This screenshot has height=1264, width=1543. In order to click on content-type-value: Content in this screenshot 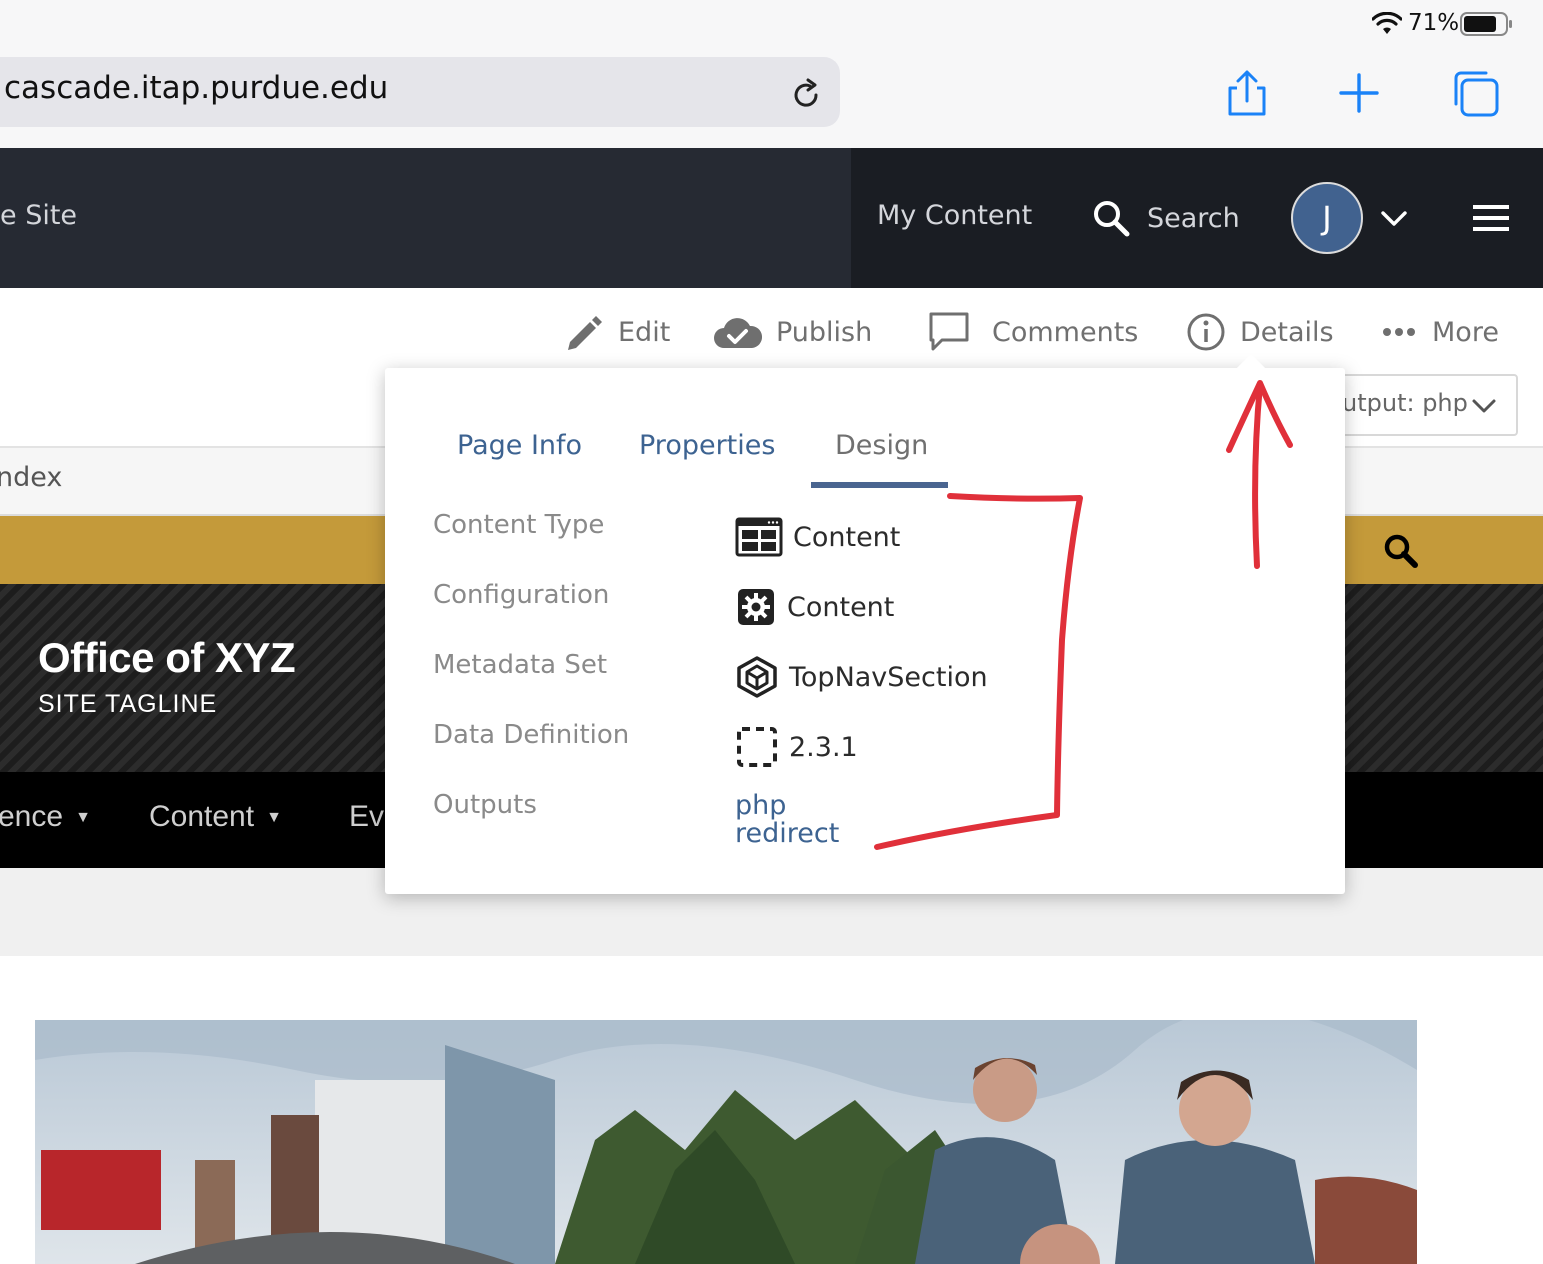, I will do `click(817, 537)`.